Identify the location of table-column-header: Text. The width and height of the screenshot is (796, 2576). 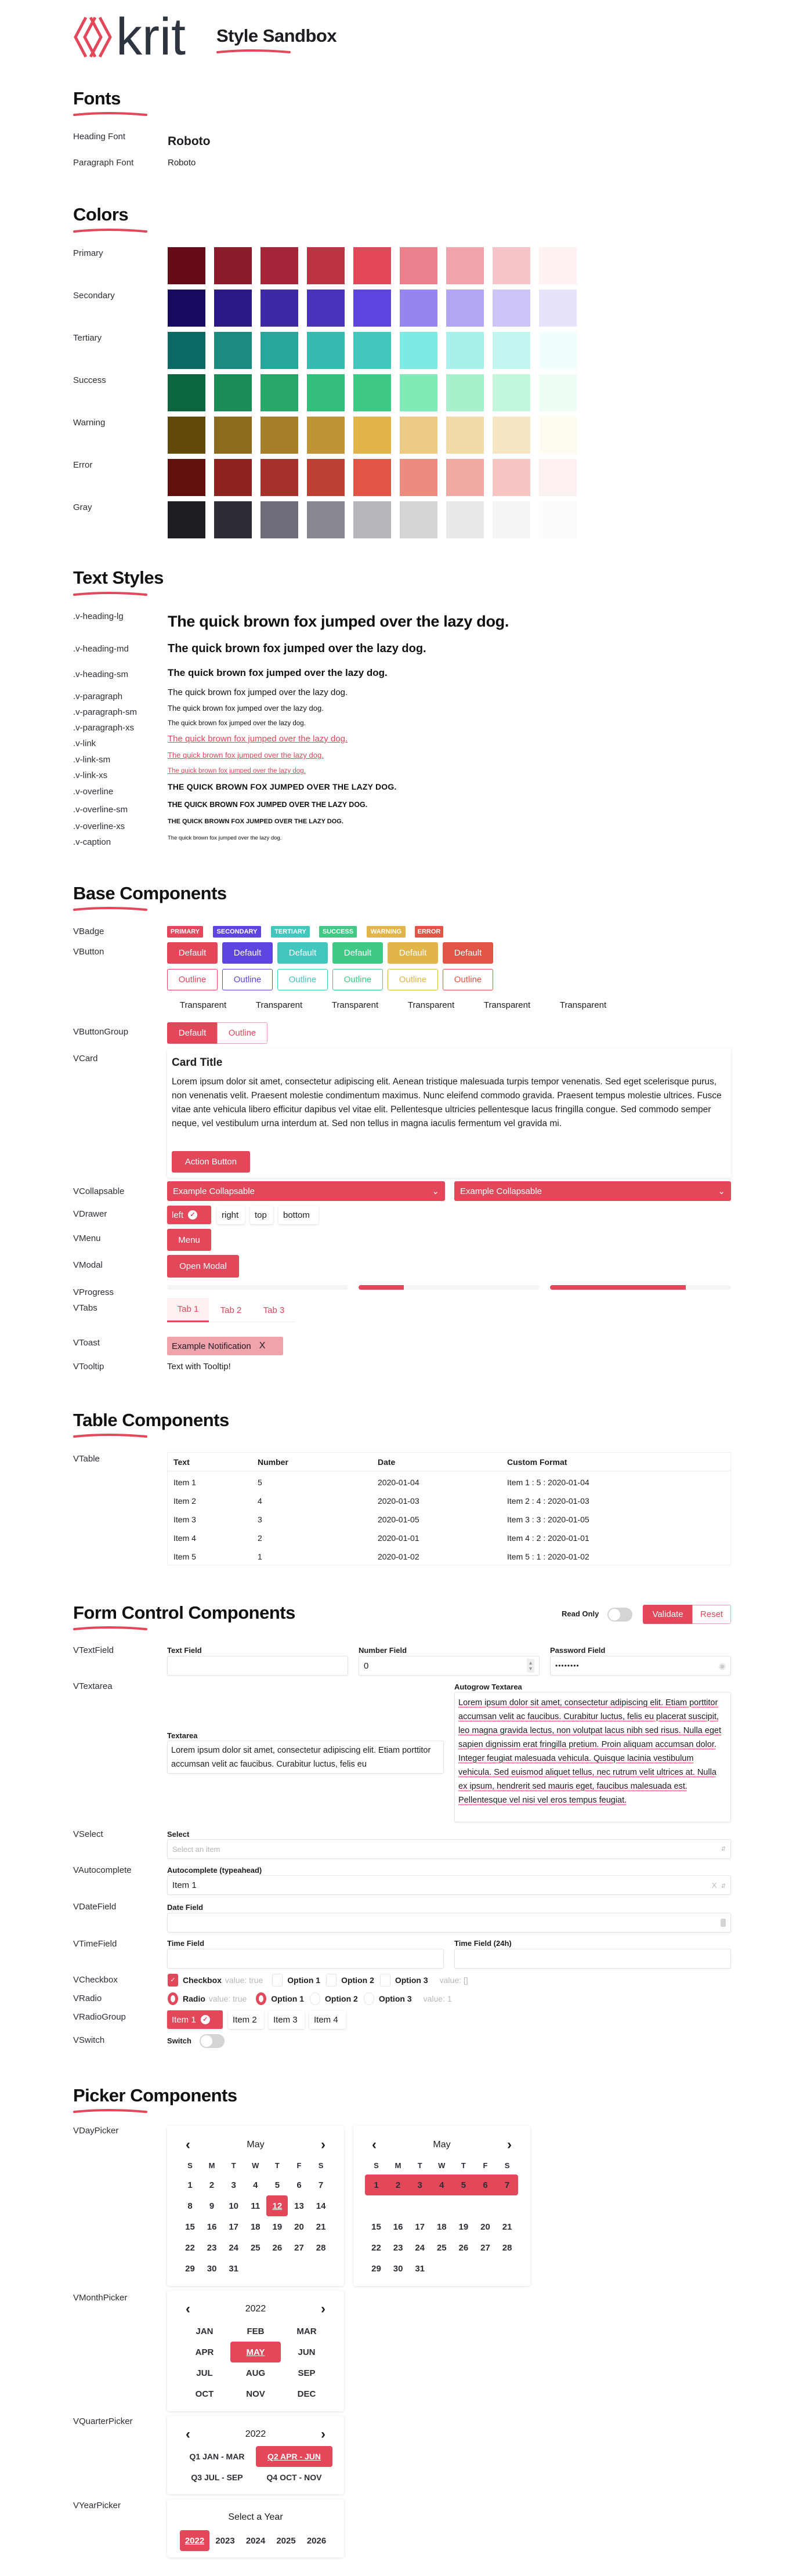
(182, 1462).